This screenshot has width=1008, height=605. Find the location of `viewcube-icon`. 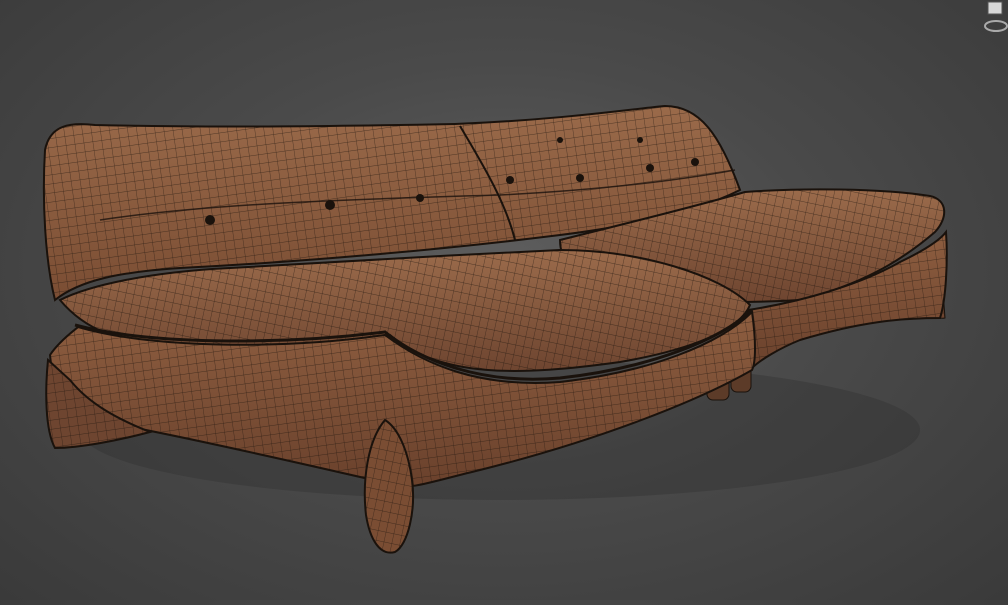

viewcube-icon is located at coordinates (995, 17).